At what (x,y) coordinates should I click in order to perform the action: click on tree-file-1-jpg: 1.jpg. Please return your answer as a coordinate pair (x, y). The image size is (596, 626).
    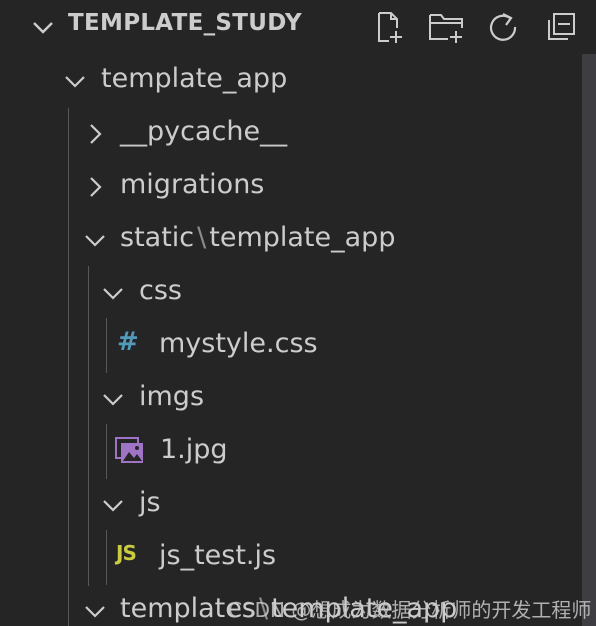
    Looking at the image, I should click on (291, 451).